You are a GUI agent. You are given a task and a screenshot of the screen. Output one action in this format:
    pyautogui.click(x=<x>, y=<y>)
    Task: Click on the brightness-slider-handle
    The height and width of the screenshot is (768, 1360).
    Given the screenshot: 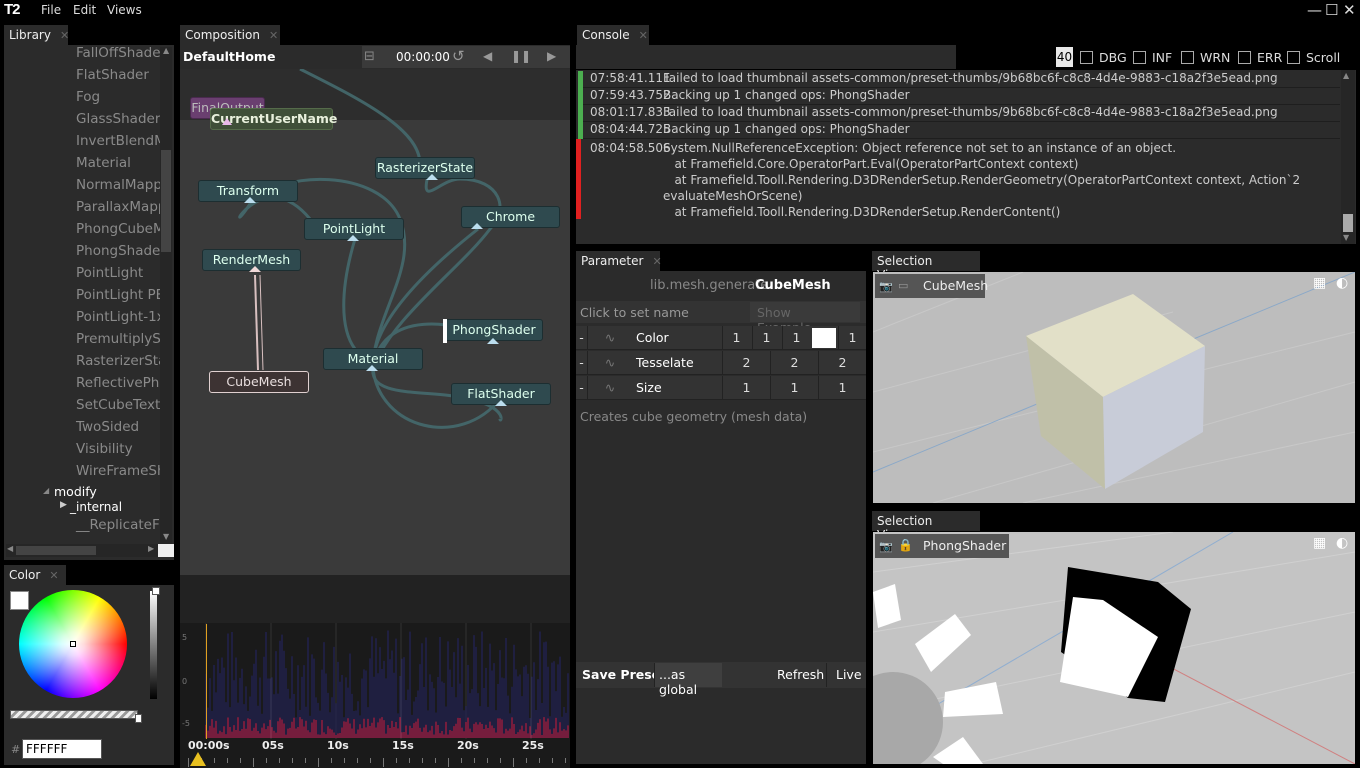 What is the action you would take?
    pyautogui.click(x=156, y=591)
    